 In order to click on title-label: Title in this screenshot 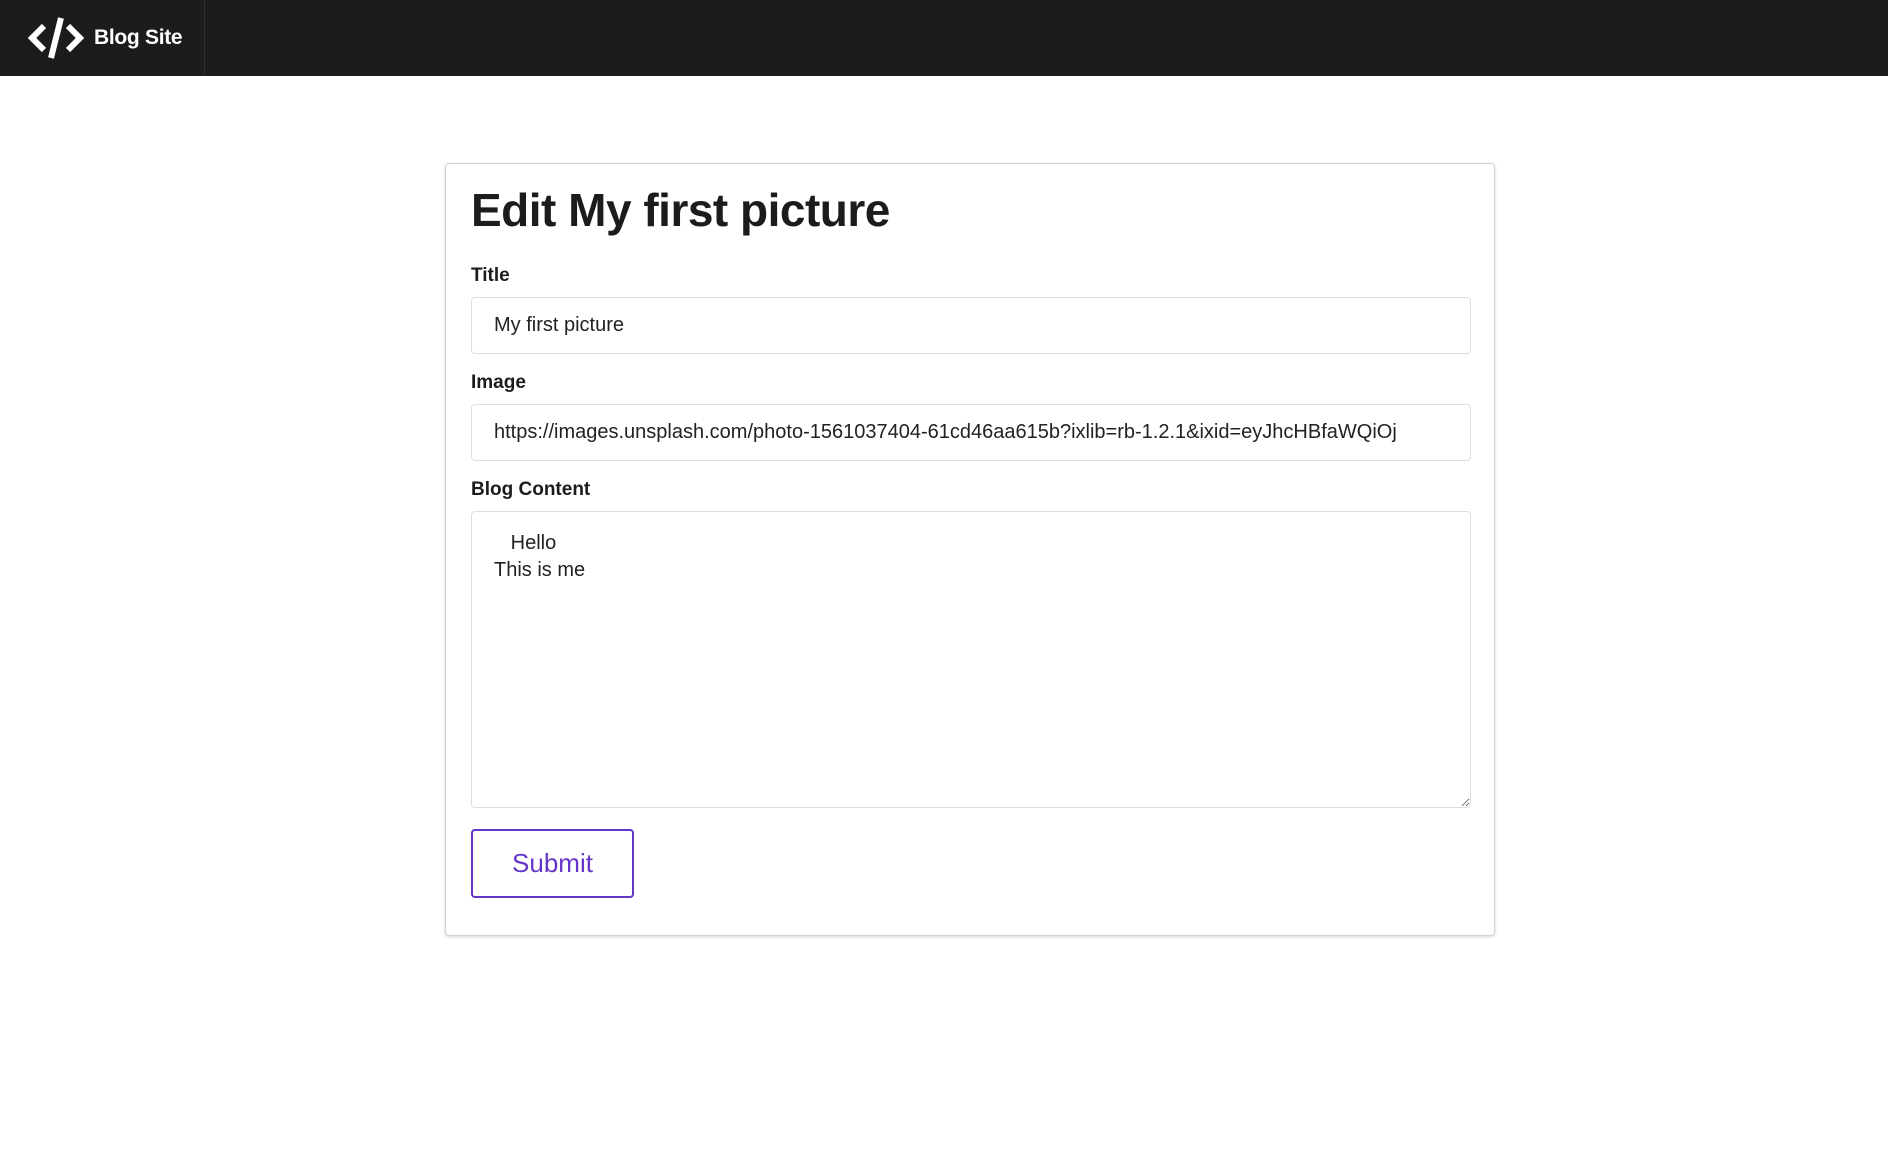, I will do `click(490, 275)`.